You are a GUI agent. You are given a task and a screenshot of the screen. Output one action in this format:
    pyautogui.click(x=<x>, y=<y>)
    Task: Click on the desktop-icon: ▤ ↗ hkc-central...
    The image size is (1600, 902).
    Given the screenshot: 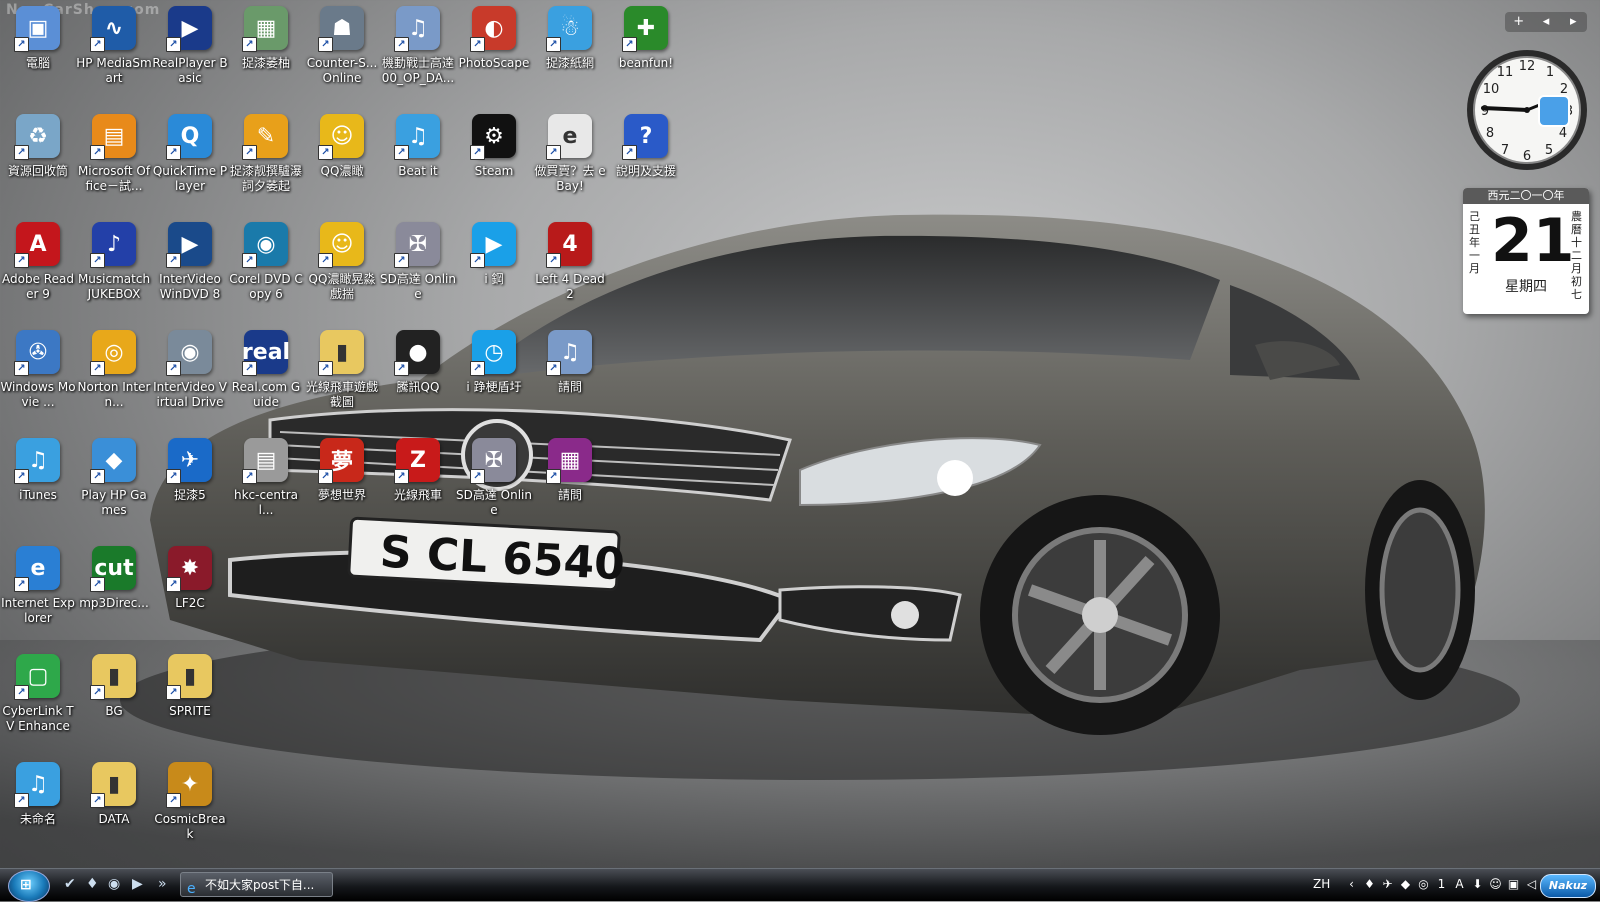 What is the action you would take?
    pyautogui.click(x=266, y=486)
    